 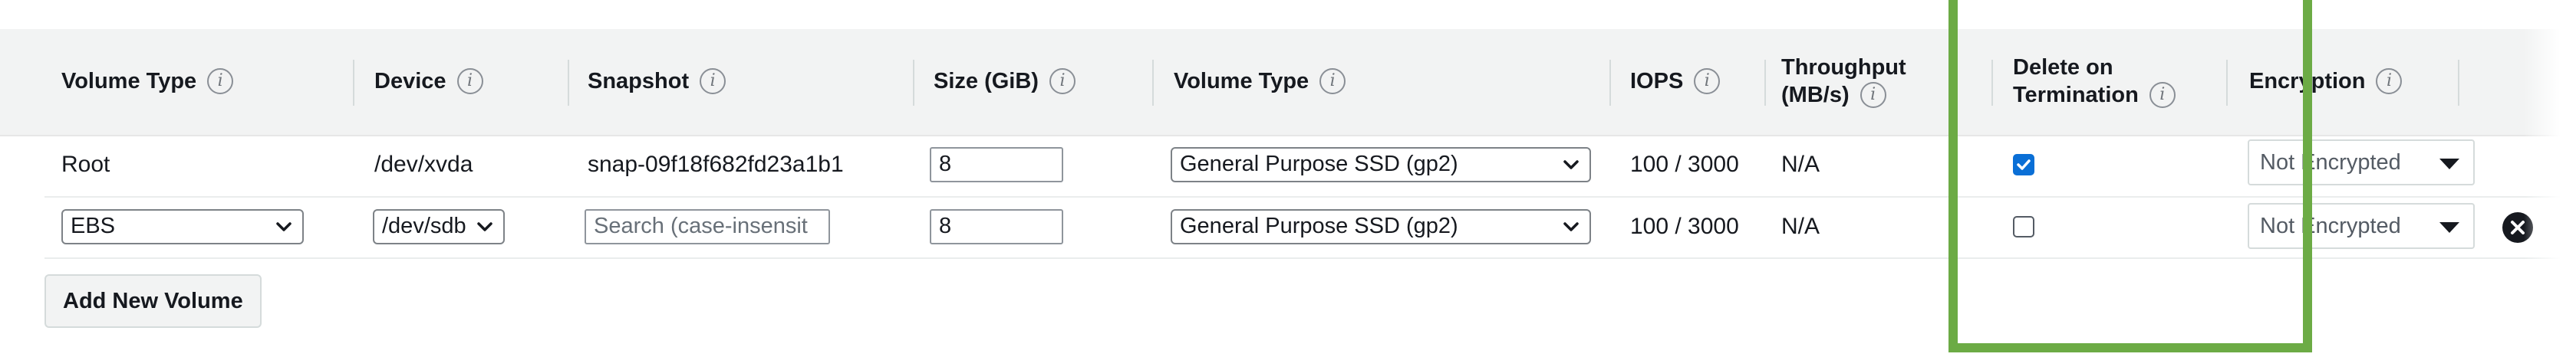 What do you see at coordinates (1684, 164) in the screenshot?
I see `row1-iops: 100 / 3000` at bounding box center [1684, 164].